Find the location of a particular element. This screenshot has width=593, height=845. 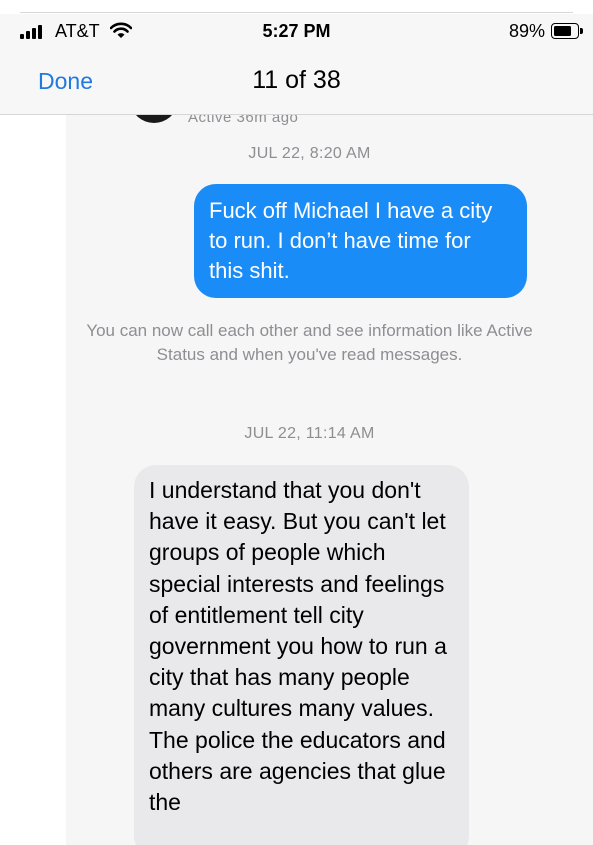

battery-icon is located at coordinates (567, 31).